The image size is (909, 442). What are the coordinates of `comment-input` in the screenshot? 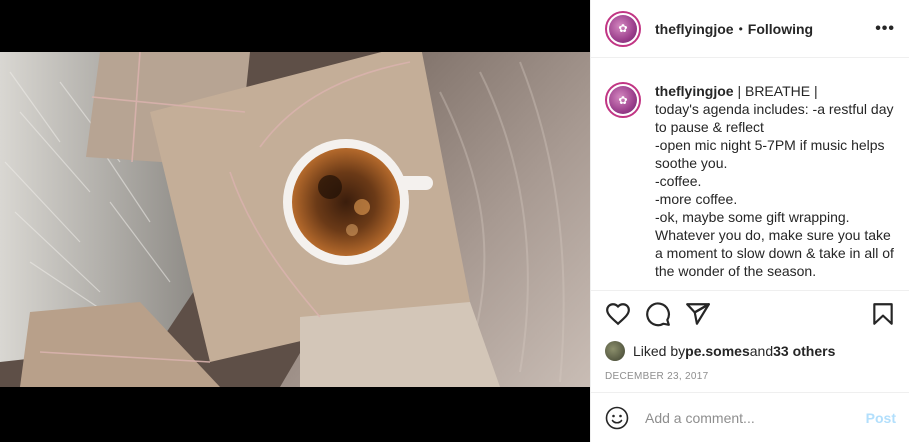 It's located at (750, 417).